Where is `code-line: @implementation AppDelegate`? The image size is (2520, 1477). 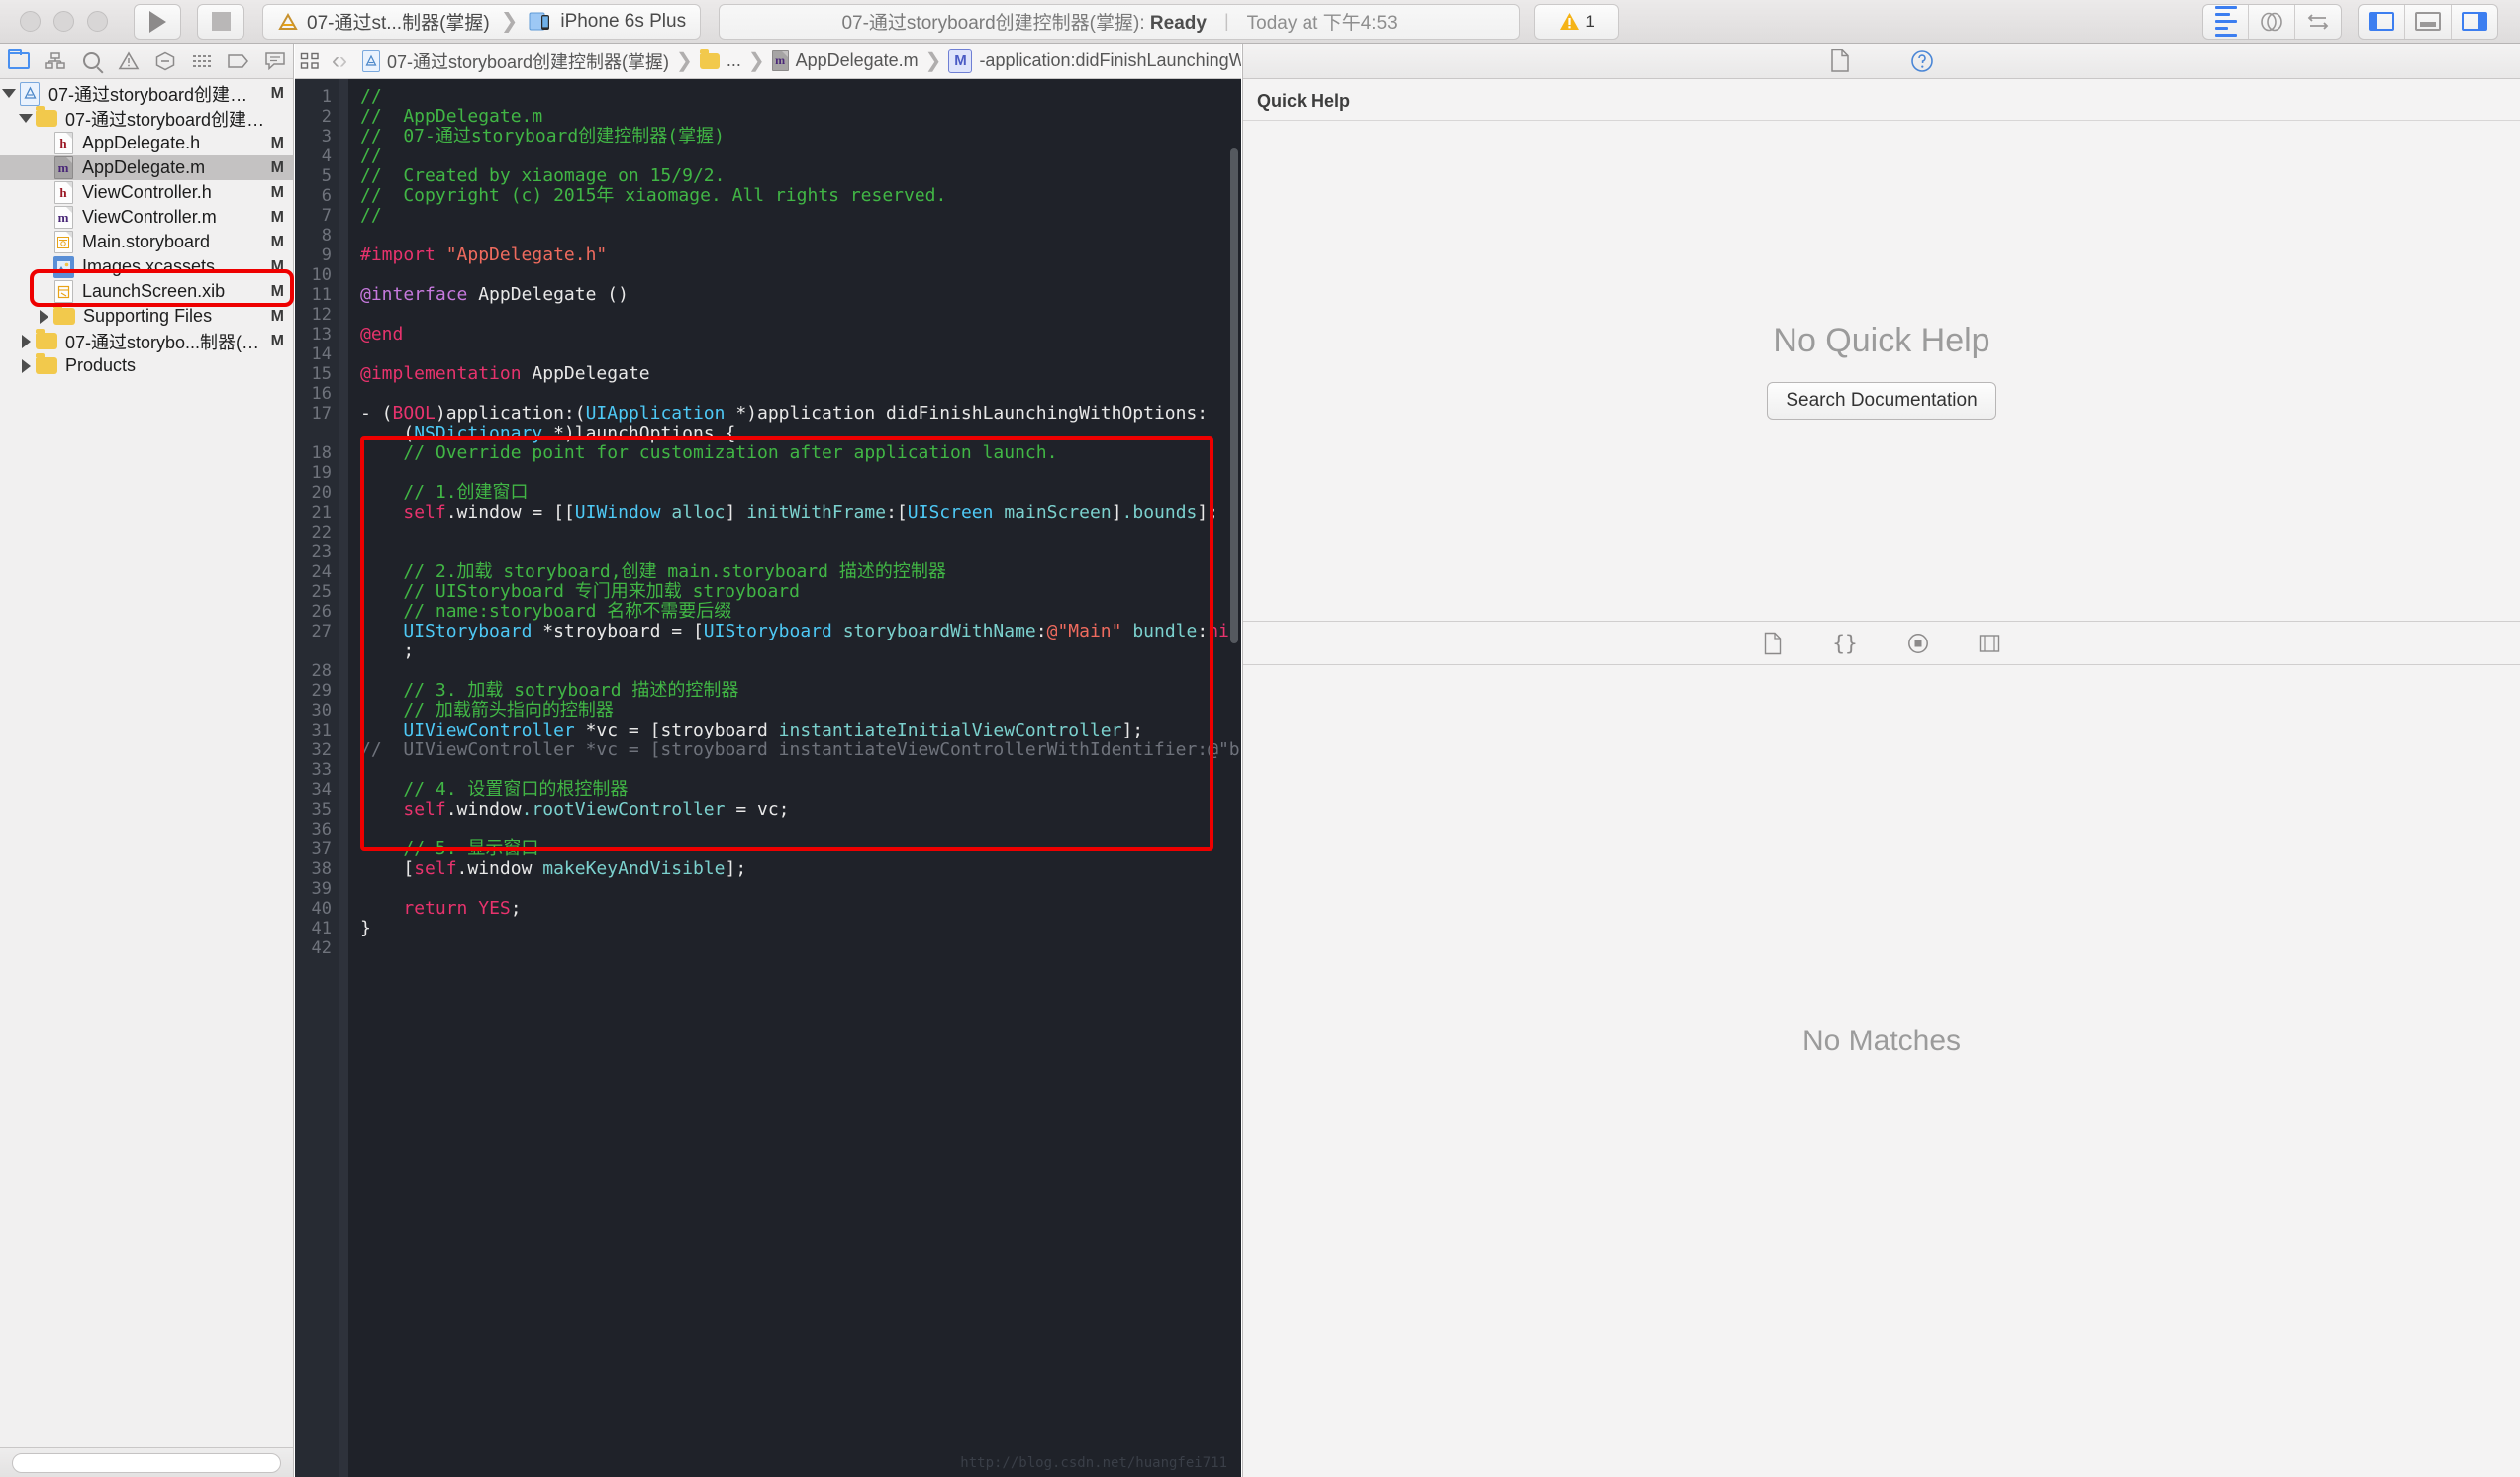 code-line: @implementation AppDelegate is located at coordinates (800, 374).